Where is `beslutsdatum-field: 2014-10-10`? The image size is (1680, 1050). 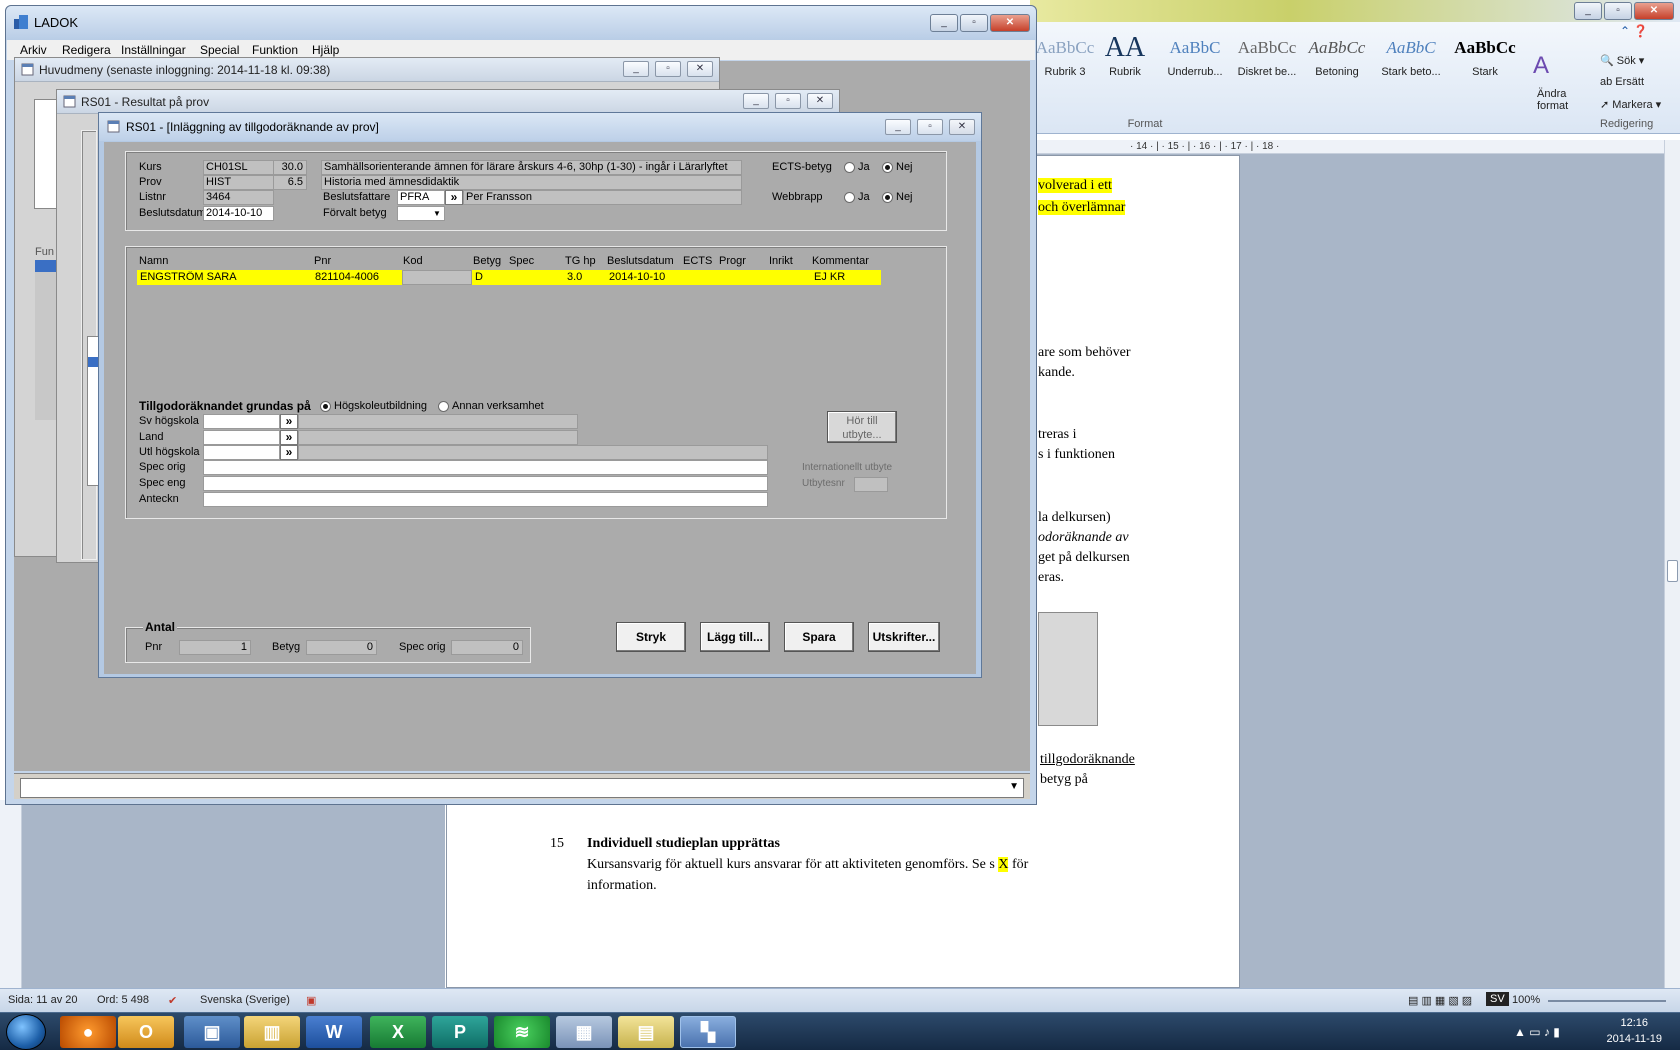
beslutsdatum-field: 2014-10-10 is located at coordinates (238, 213).